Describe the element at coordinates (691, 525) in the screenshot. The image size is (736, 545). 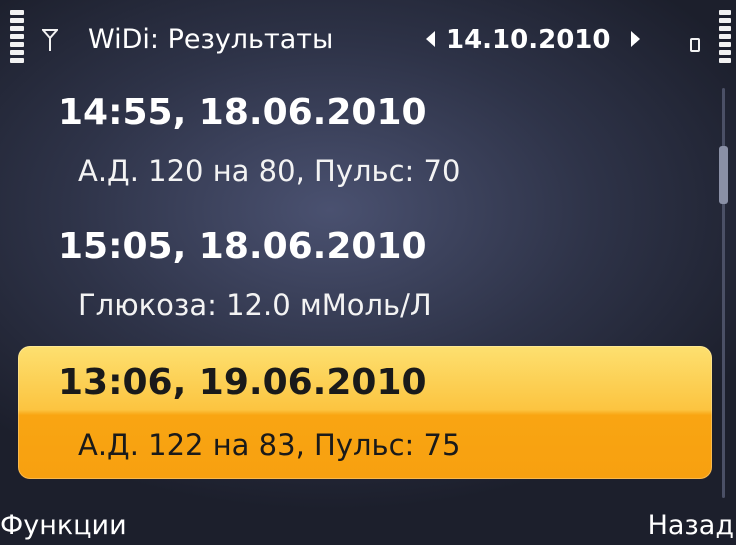
I see `back-softkey: Назад` at that location.